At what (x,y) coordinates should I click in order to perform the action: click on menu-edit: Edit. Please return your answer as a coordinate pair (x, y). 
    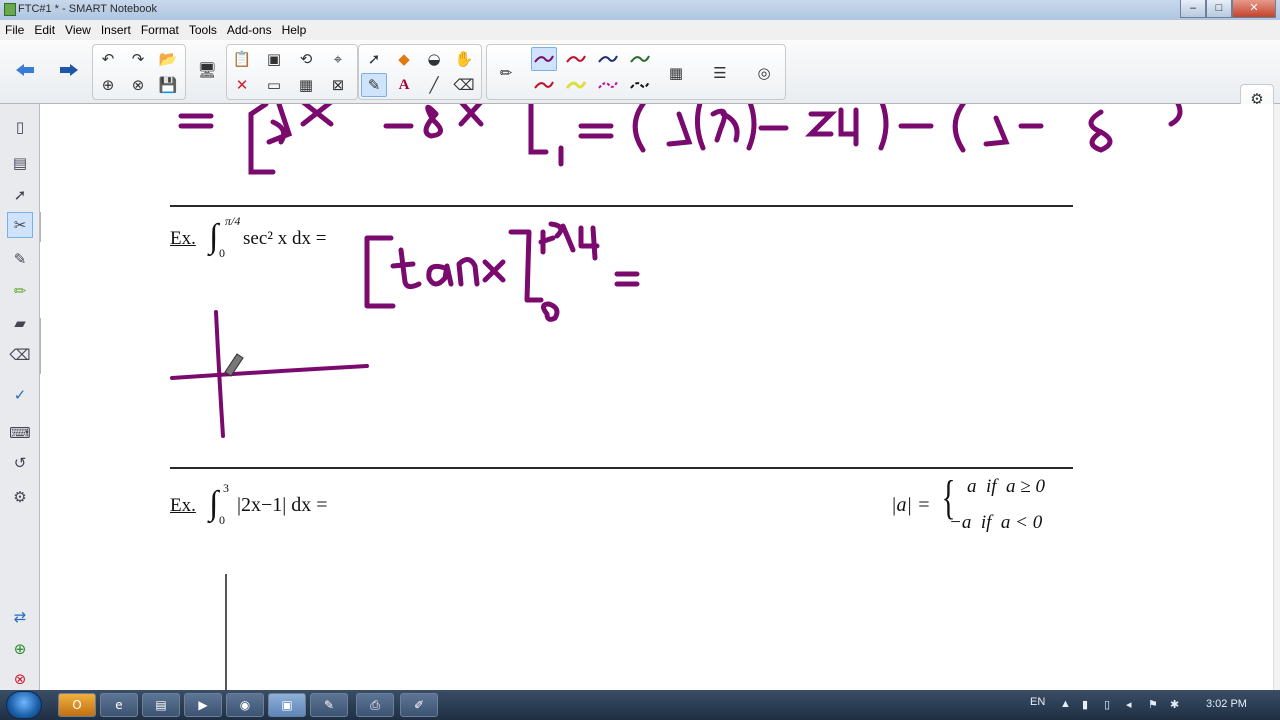
    Looking at the image, I should click on (44, 28).